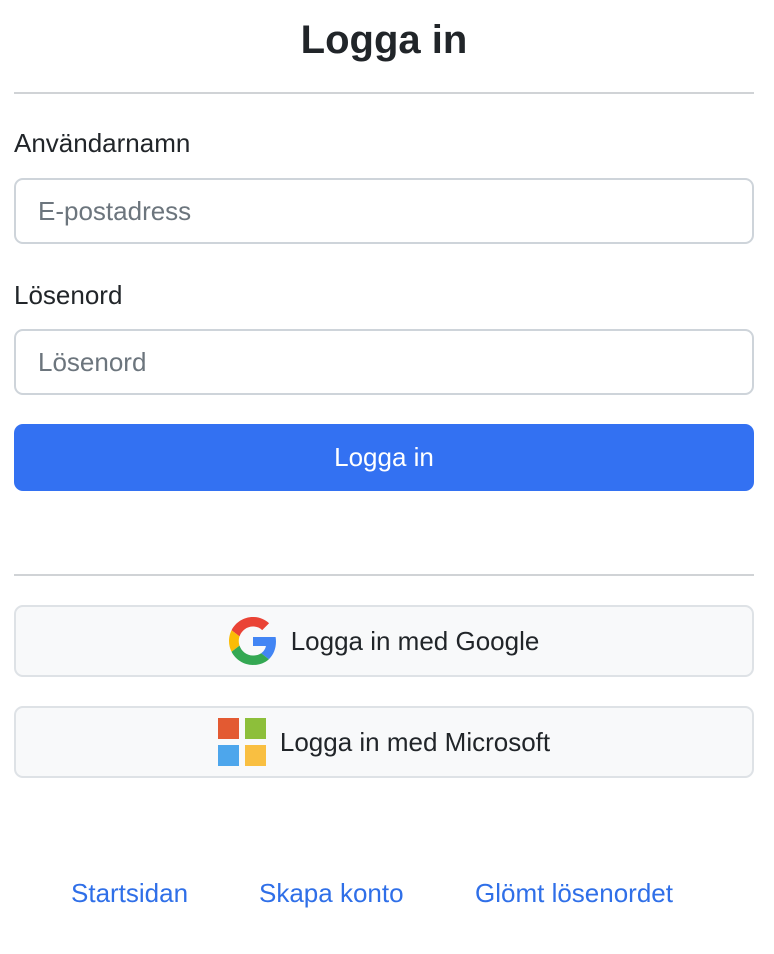 The width and height of the screenshot is (774, 954). I want to click on microsoft-login-button: Logga in med Microsoft, so click(384, 742).